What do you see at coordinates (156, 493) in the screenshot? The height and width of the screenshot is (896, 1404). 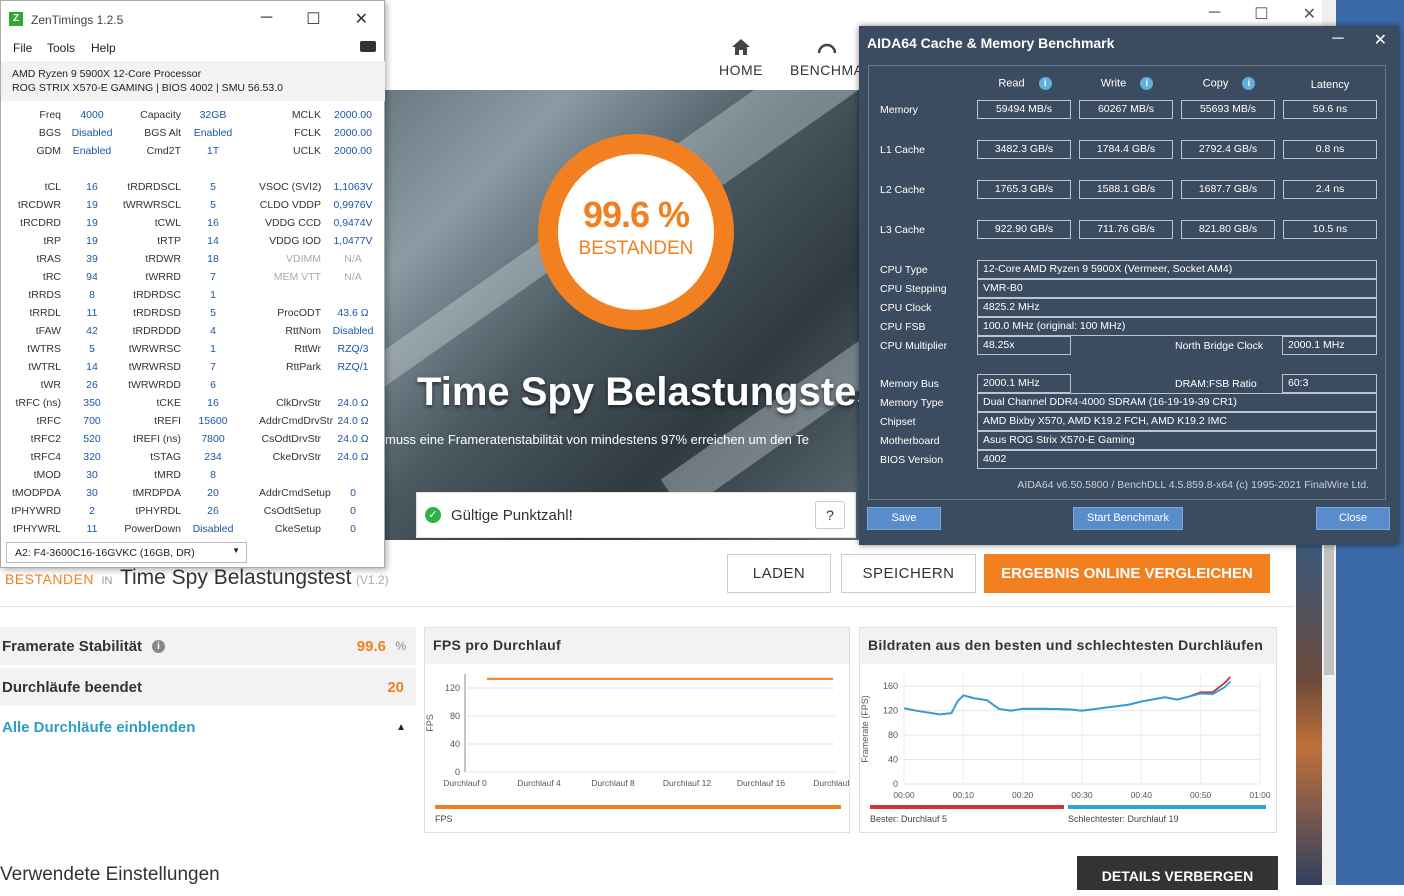 I see `zt-timing-label: tMRDPDA` at bounding box center [156, 493].